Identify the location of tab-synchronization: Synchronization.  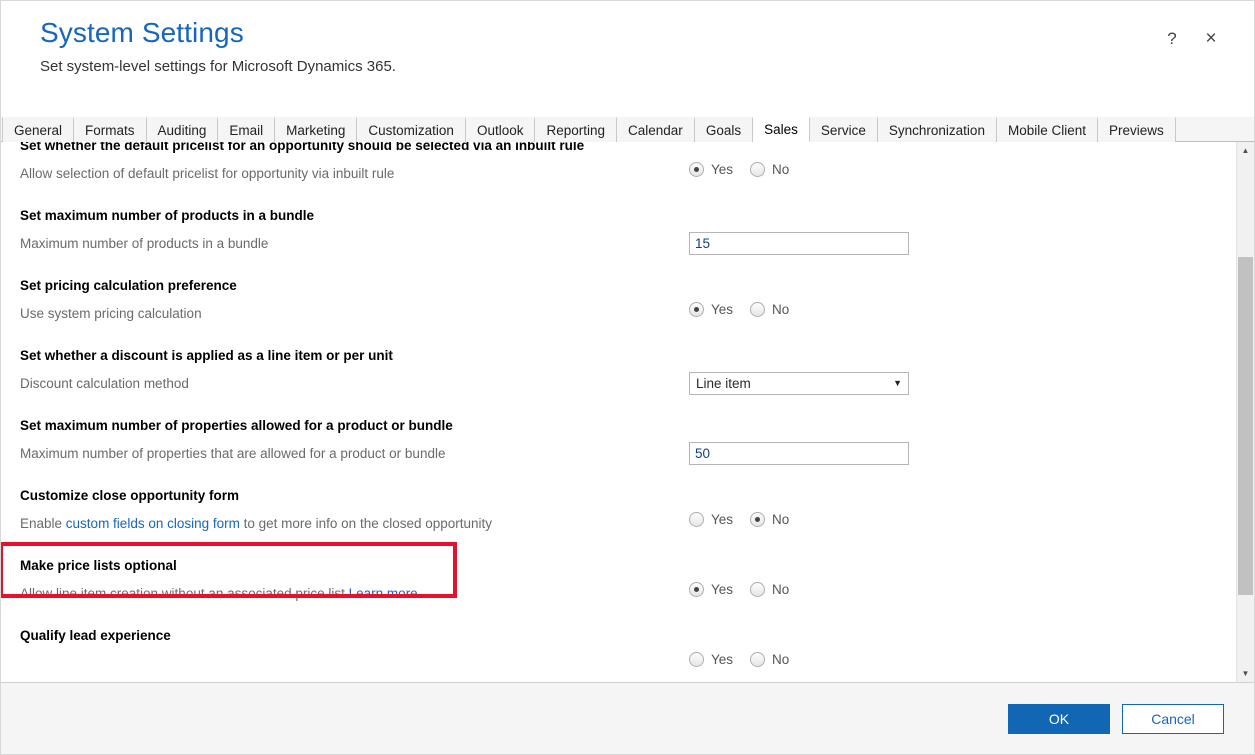
(937, 129).